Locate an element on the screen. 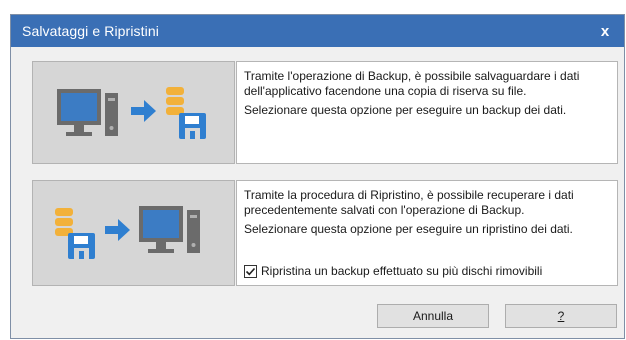 Image resolution: width=626 pixels, height=340 pixels. backup-illustration is located at coordinates (131, 113).